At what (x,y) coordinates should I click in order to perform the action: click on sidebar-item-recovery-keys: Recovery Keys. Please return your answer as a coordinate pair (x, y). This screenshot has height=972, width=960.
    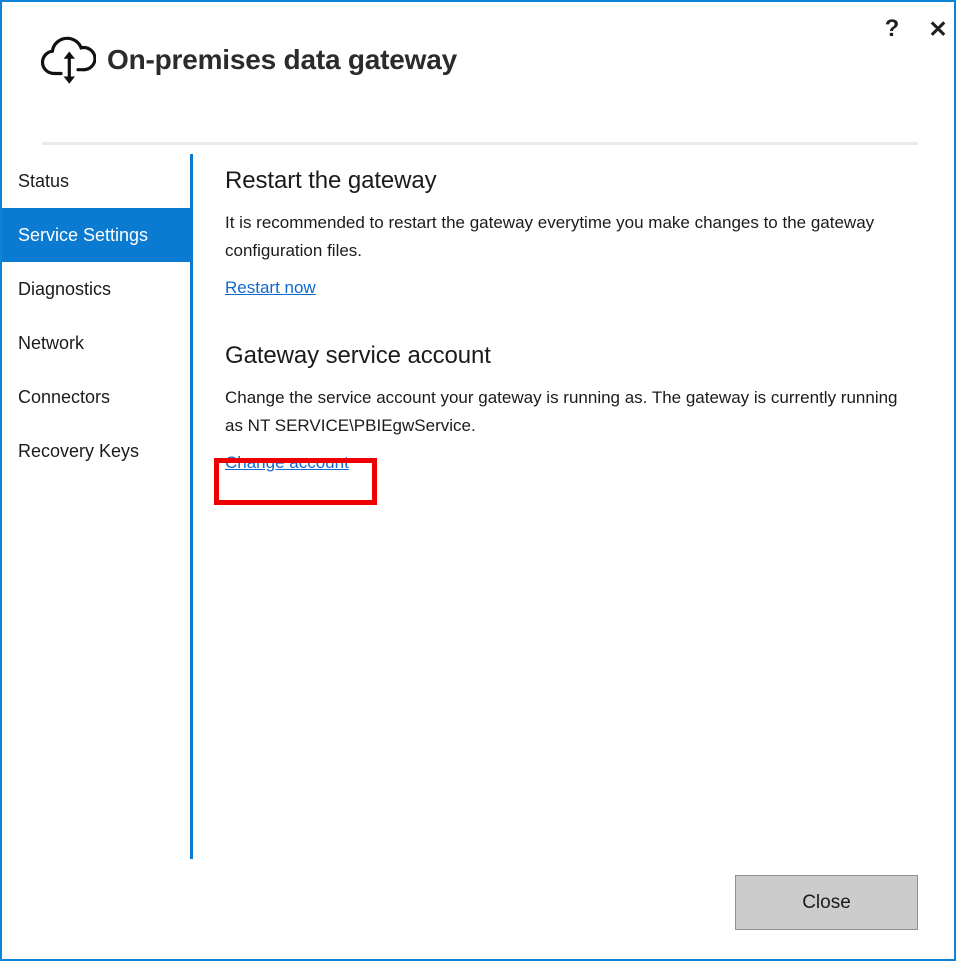
    Looking at the image, I should click on (96, 451).